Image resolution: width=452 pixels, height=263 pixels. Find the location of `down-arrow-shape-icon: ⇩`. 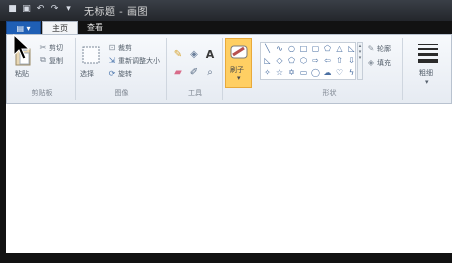

down-arrow-shape-icon: ⇩ is located at coordinates (351, 60).